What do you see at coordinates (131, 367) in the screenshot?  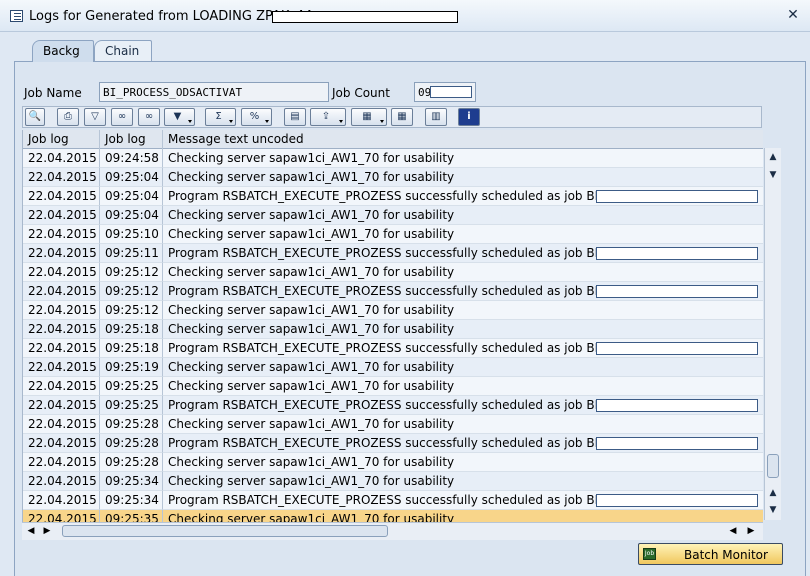 I see `log-time-cell: 09:25:19` at bounding box center [131, 367].